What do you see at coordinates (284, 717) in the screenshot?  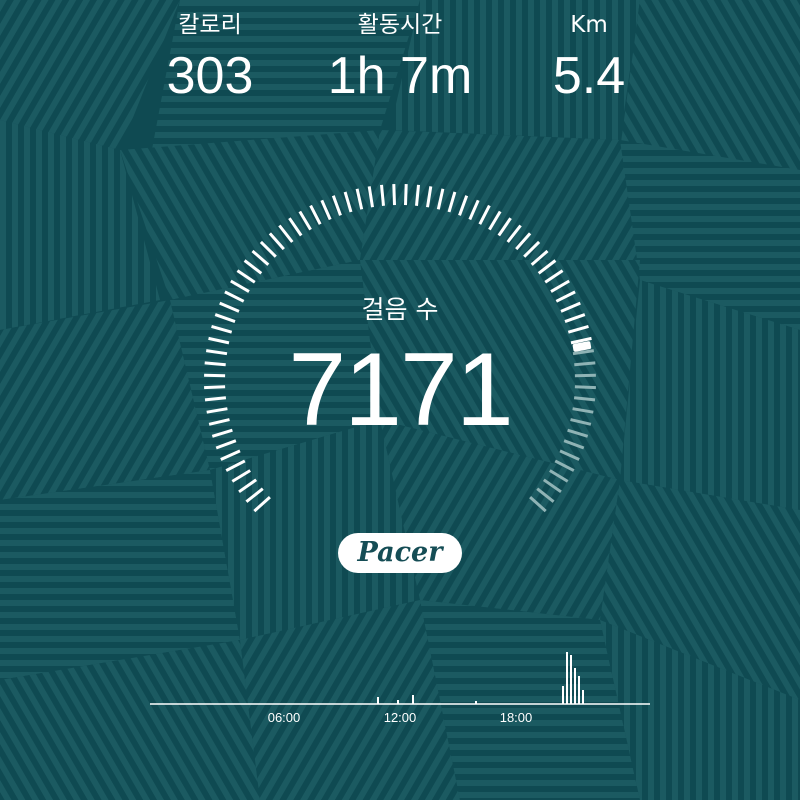 I see `timeline-tick-06: 06:00` at bounding box center [284, 717].